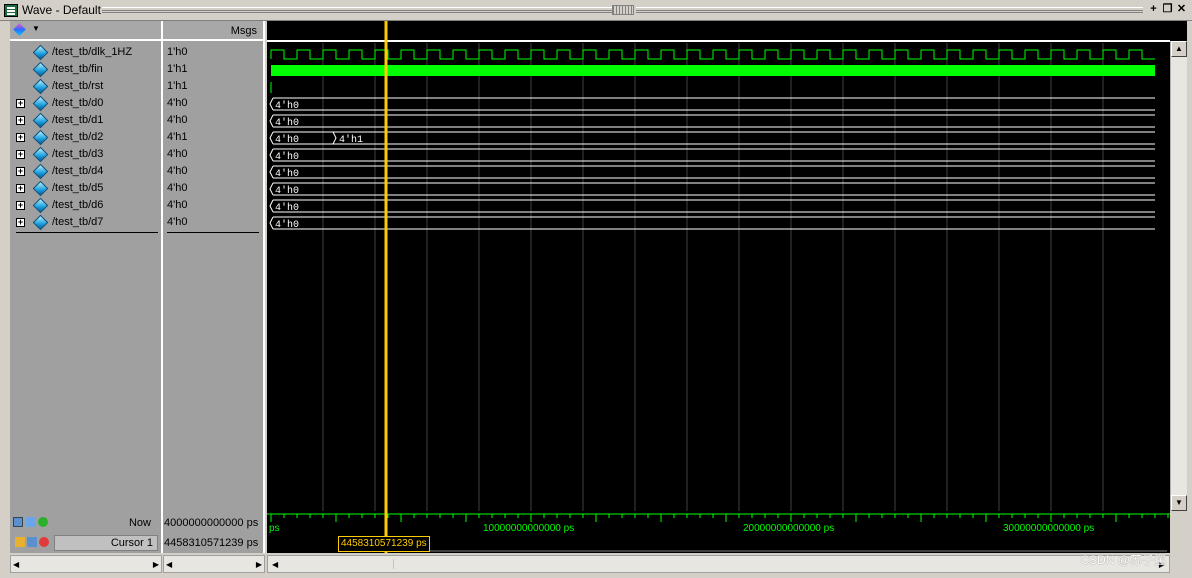 The image size is (1192, 578). I want to click on cursor-value: 4458310571239 ps, so click(211, 543).